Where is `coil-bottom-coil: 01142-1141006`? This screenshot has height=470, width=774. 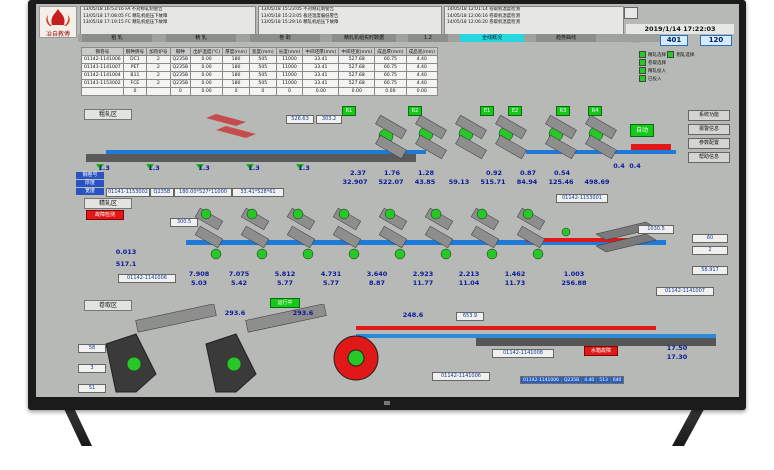
coil-bottom-coil: 01142-1141006 is located at coordinates (461, 376).